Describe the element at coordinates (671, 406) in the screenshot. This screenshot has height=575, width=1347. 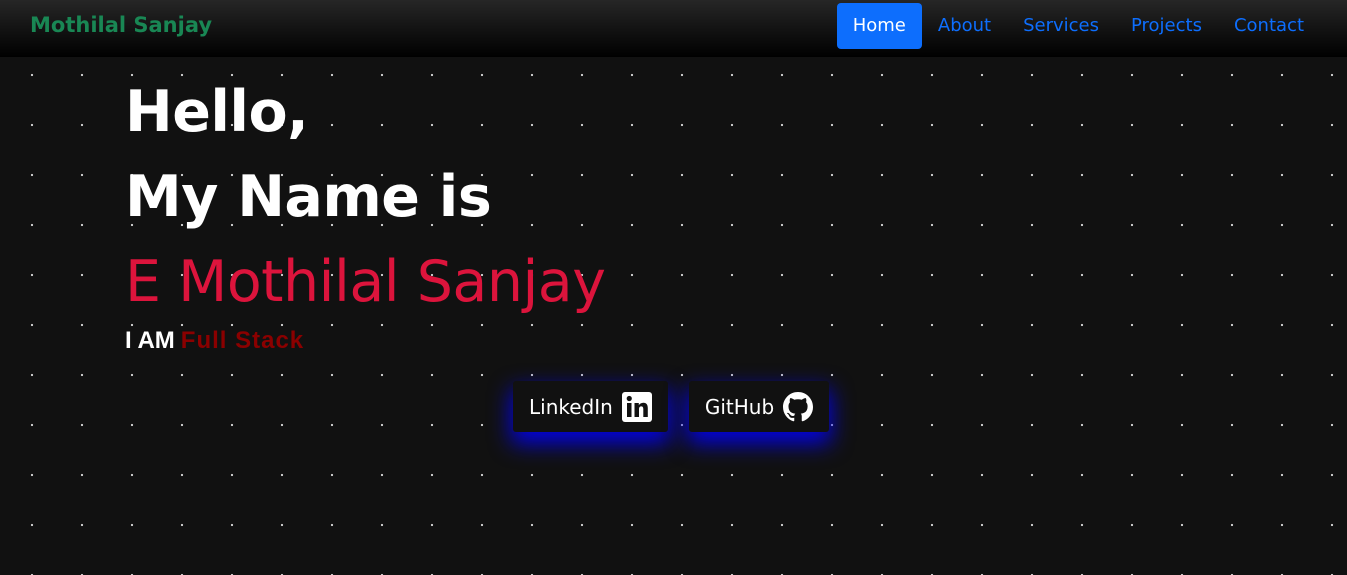
I see `social-buttons: LinkedIn GitHub` at that location.